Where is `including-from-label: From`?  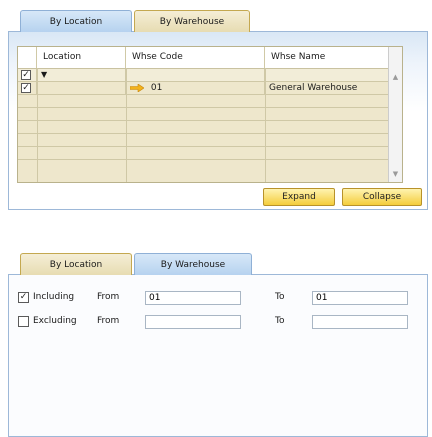 including-from-label: From is located at coordinates (108, 297).